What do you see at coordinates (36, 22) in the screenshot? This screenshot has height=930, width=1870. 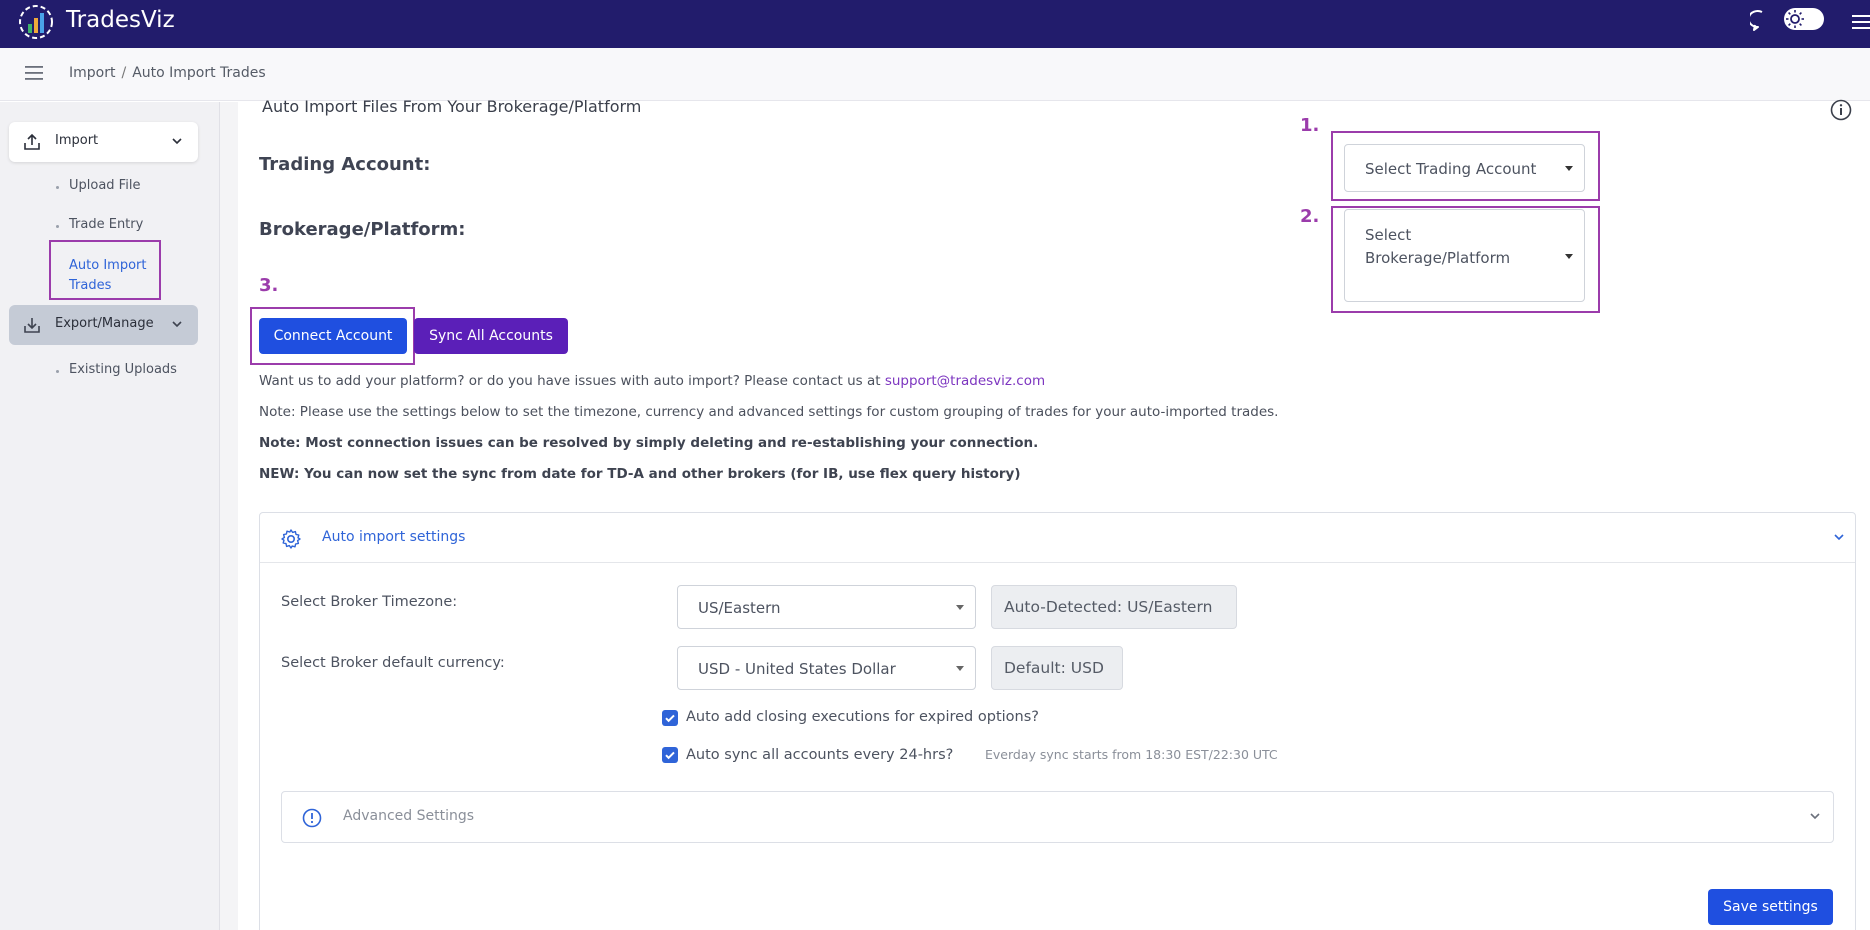 I see `logo-icon` at bounding box center [36, 22].